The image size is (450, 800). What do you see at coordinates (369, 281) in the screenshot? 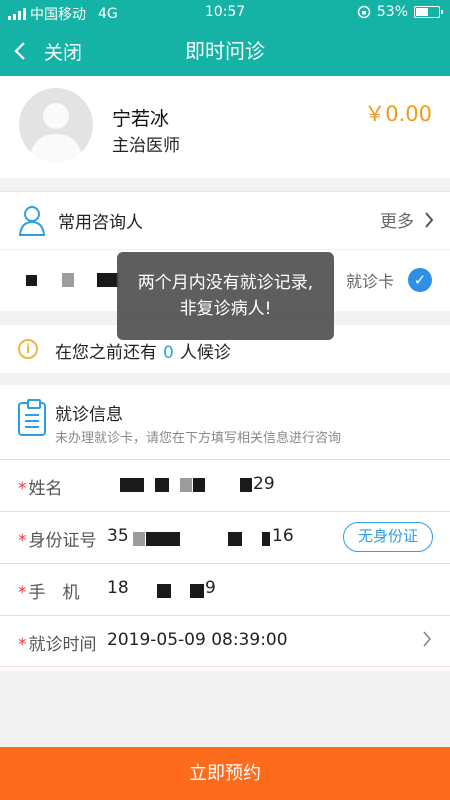
I see `card-label: 就诊卡` at bounding box center [369, 281].